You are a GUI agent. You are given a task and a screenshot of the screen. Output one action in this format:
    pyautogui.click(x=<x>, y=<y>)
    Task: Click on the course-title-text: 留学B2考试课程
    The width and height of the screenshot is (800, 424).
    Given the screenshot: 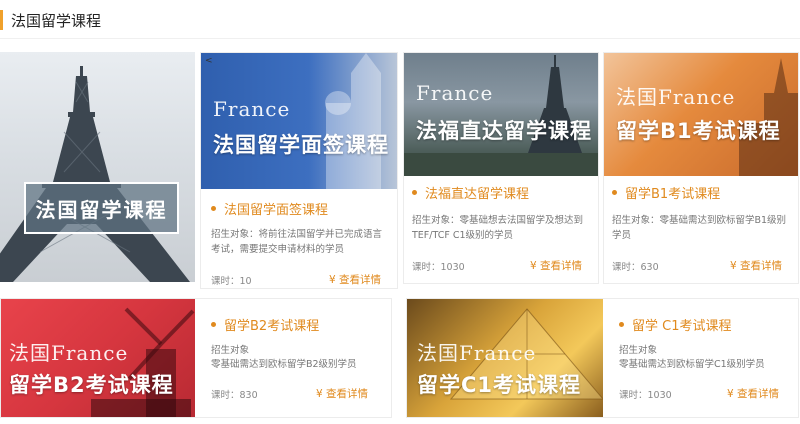 What is the action you would take?
    pyautogui.click(x=272, y=326)
    